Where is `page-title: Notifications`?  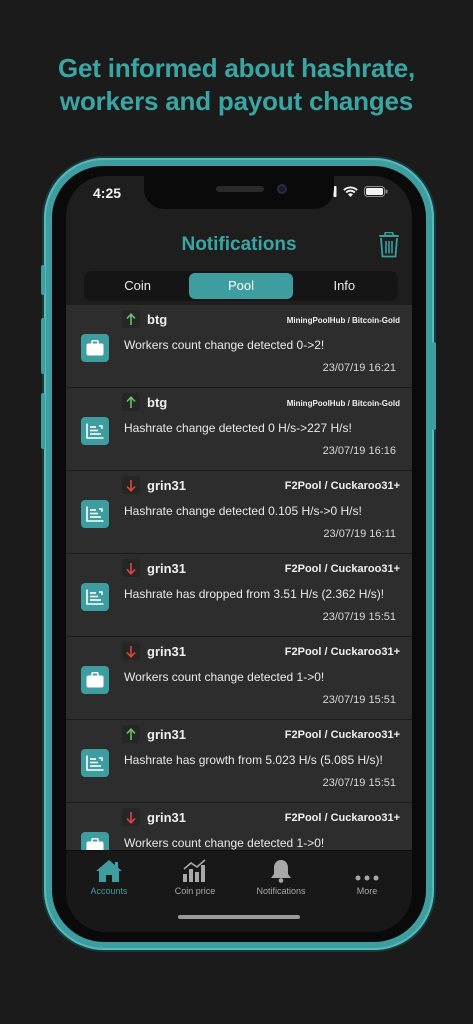 page-title: Notifications is located at coordinates (239, 244).